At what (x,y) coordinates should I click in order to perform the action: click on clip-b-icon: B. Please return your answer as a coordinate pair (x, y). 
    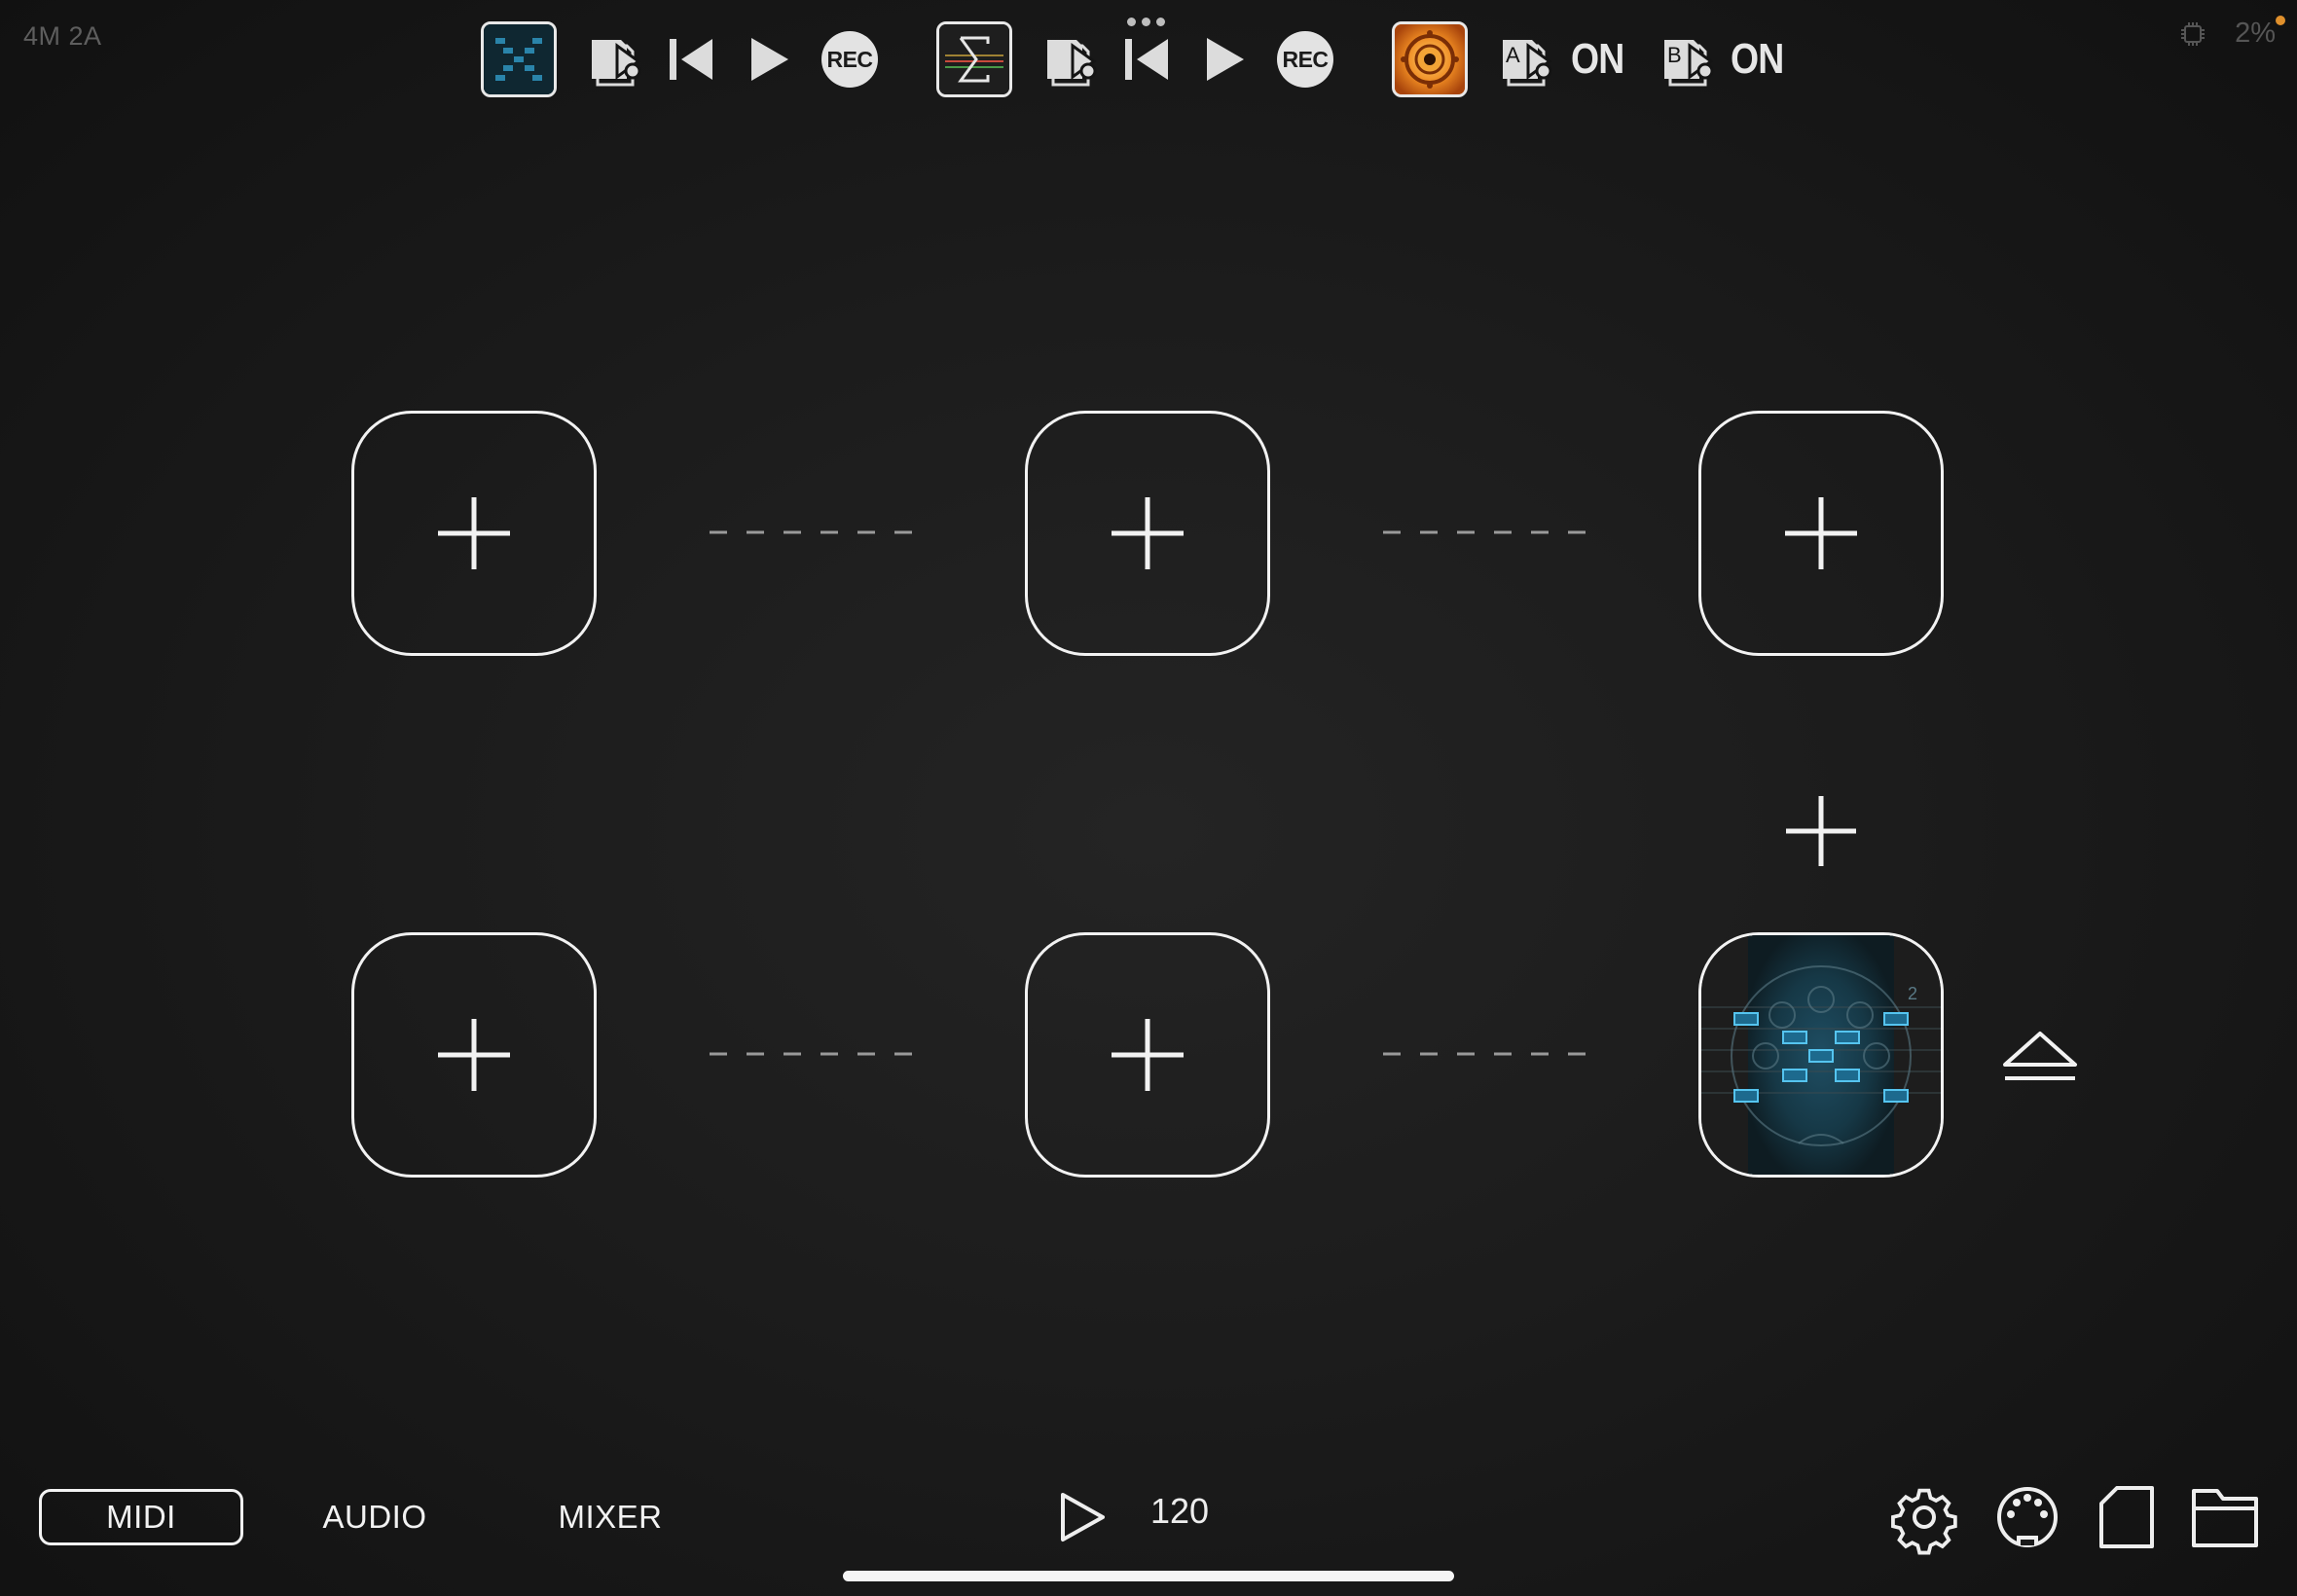
    Looking at the image, I should click on (1690, 59).